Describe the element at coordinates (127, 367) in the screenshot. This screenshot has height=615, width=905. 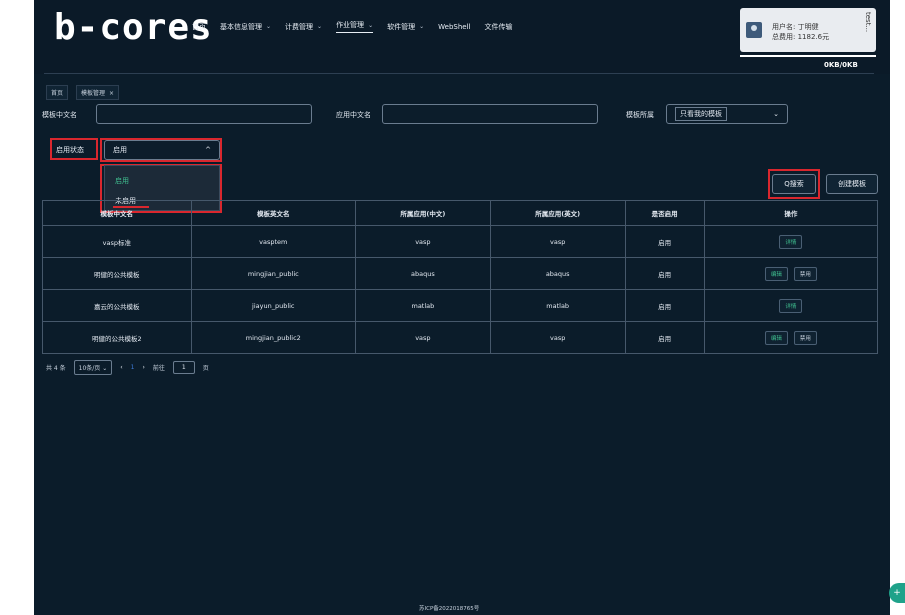
I see `pagination: 共 4 条 10条/页 ⌄ ‹ 1 › 前往 1 页` at that location.